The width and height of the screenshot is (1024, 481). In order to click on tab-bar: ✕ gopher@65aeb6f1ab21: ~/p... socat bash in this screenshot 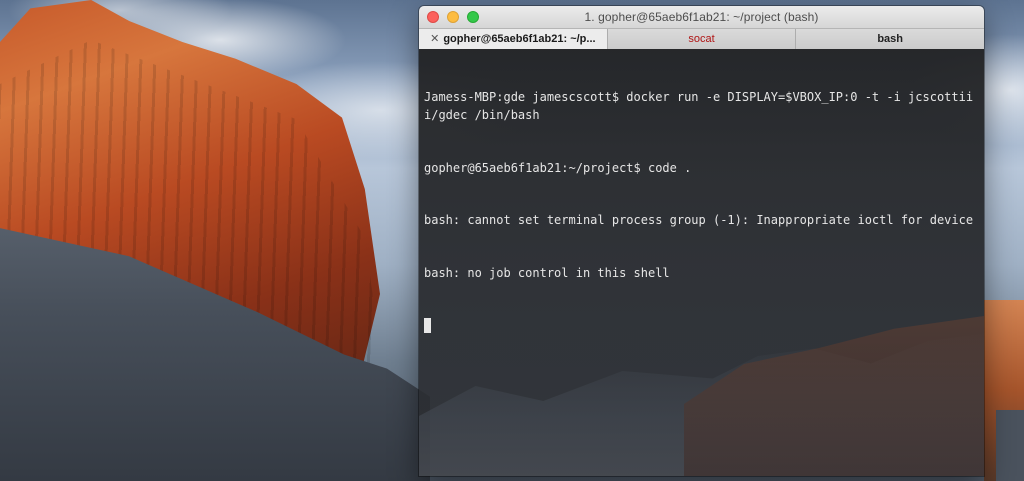, I will do `click(701, 39)`.